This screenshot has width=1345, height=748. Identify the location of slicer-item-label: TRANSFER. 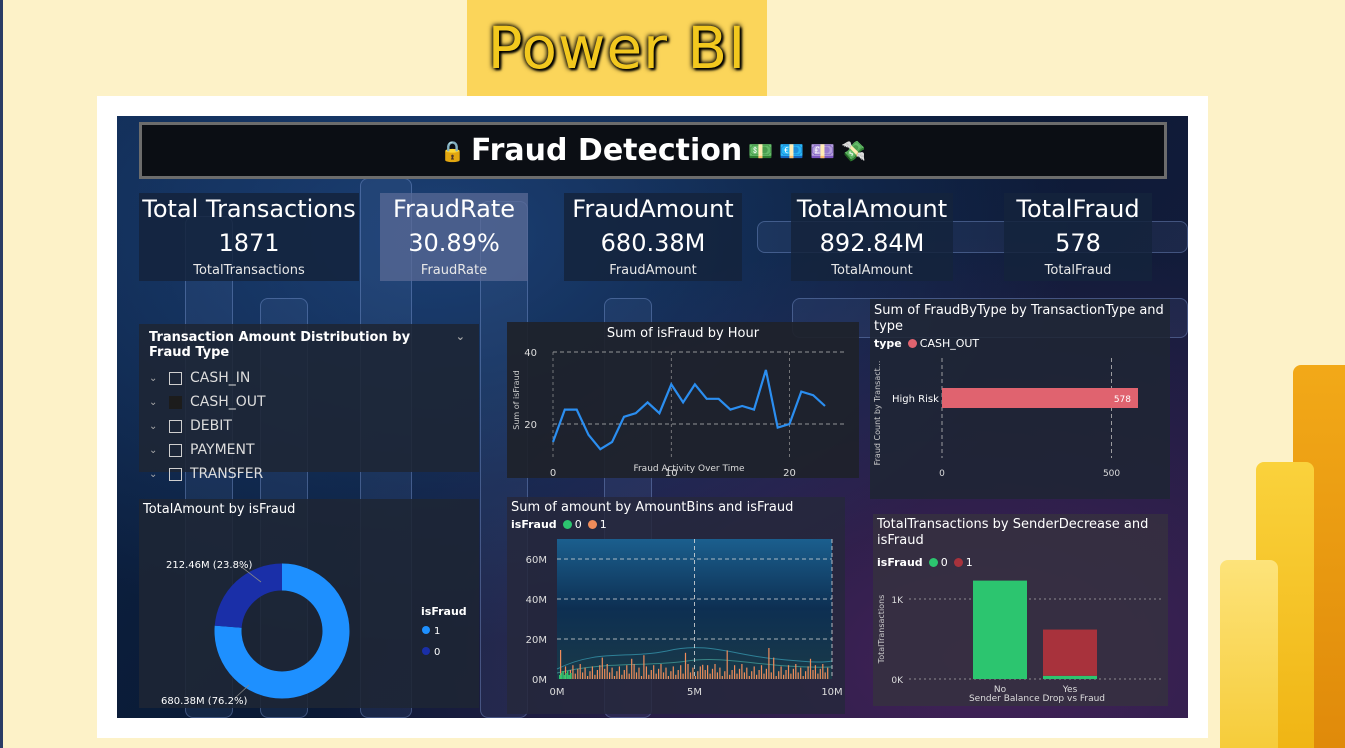
(227, 474).